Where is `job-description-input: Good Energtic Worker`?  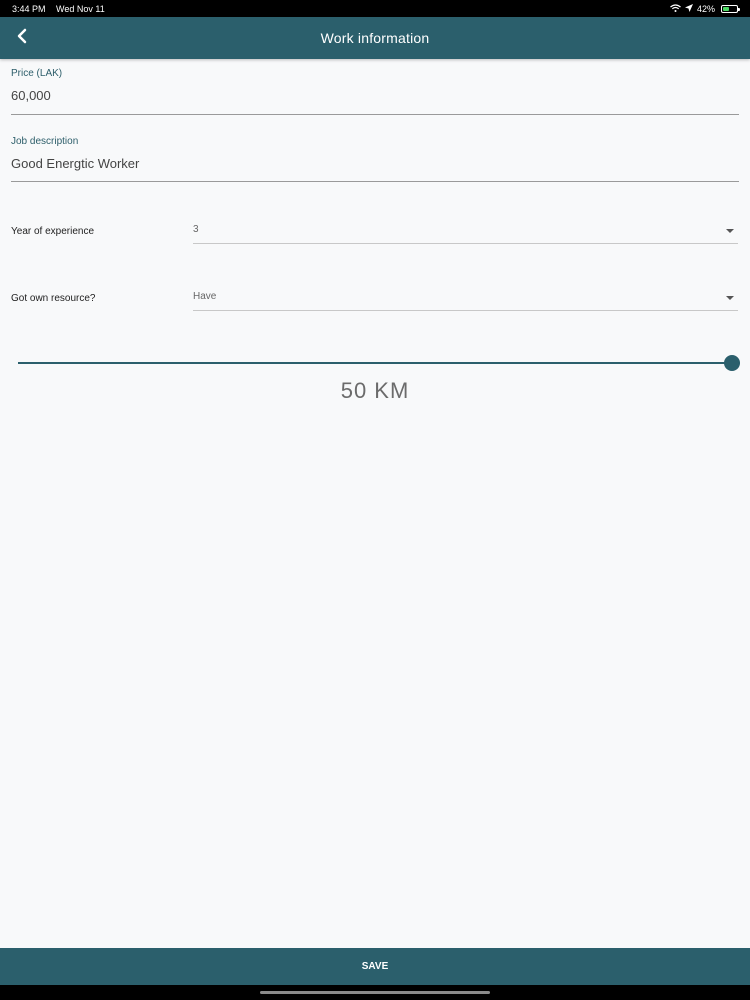 job-description-input: Good Energtic Worker is located at coordinates (375, 163).